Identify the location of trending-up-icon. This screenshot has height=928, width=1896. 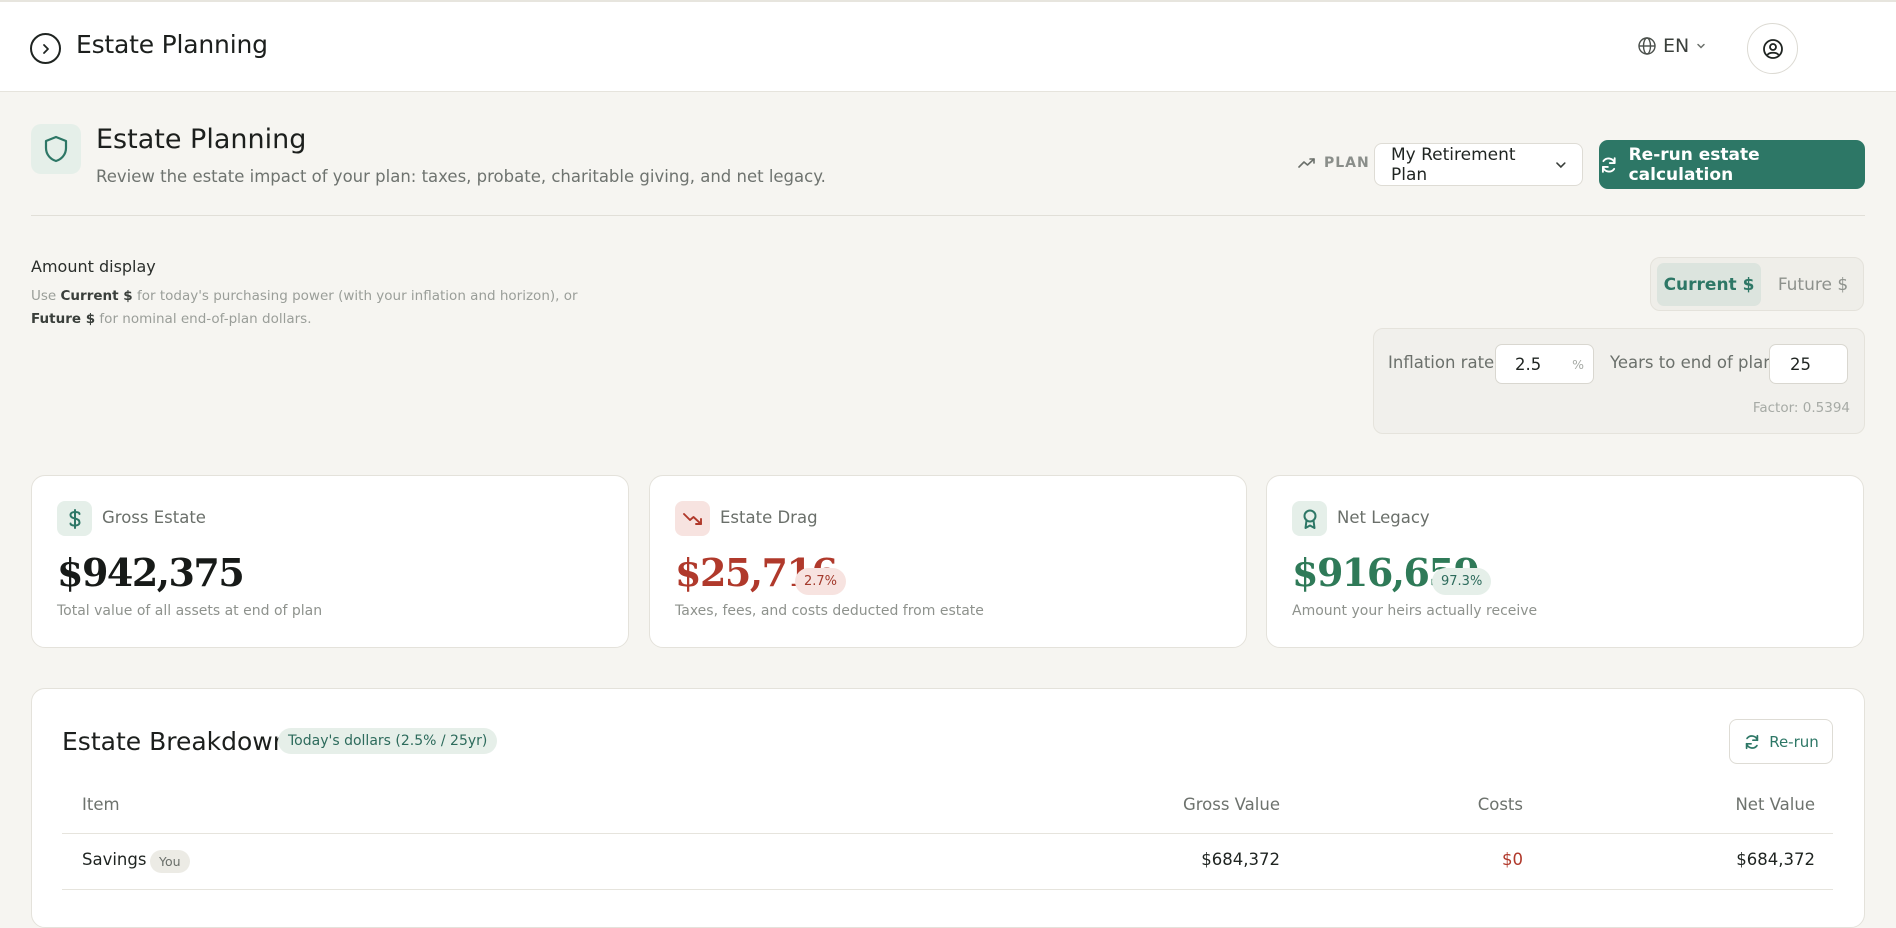
(1306, 163).